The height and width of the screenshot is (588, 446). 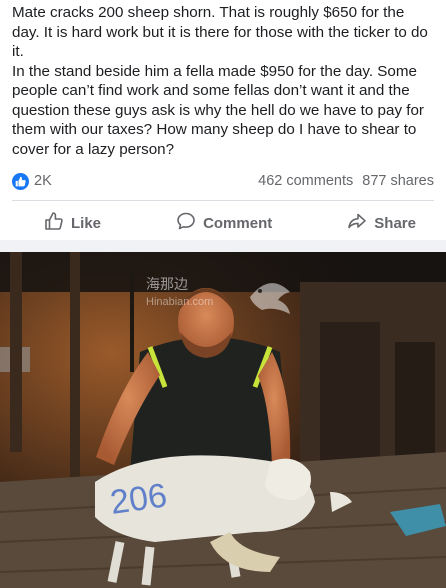 I want to click on divider, so click(x=223, y=200).